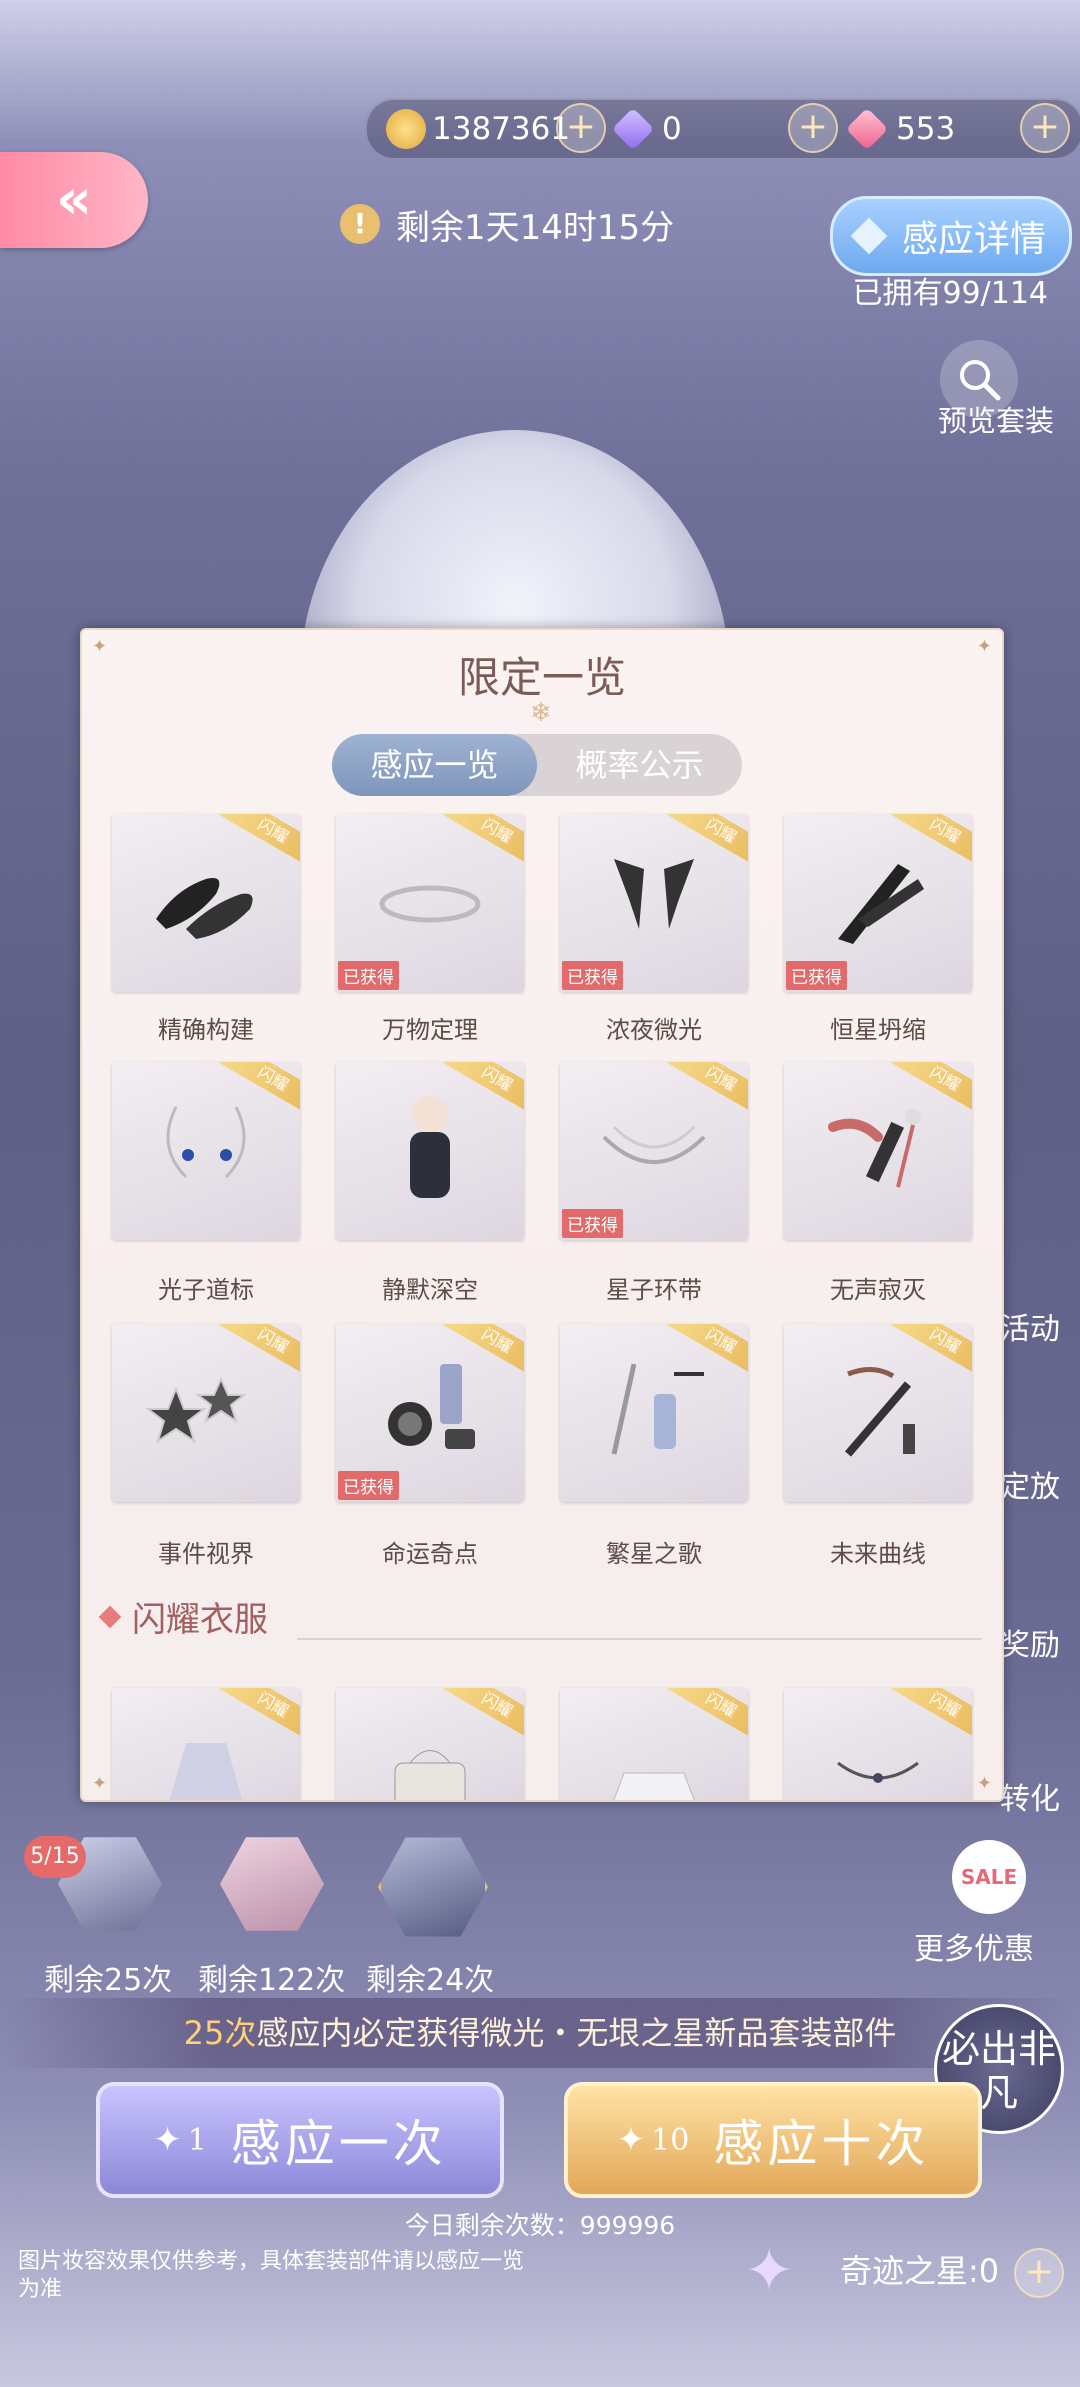 This screenshot has width=1080, height=2387. I want to click on miracle-star-count: 奇迹之星:0, so click(920, 2271).